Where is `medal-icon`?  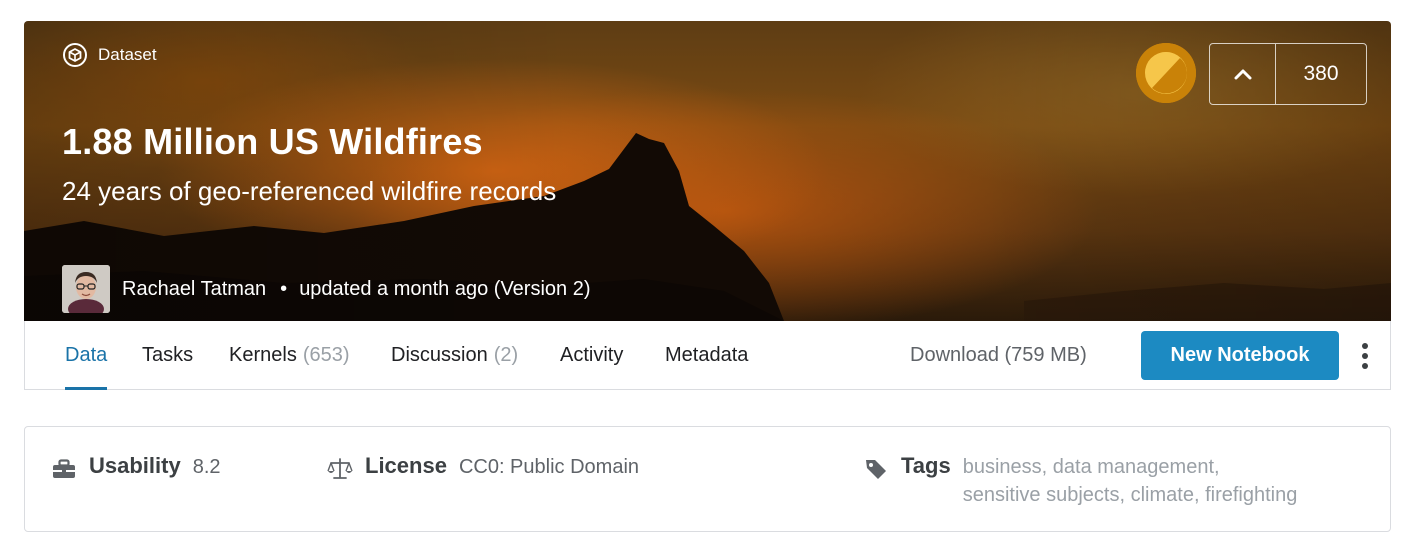
medal-icon is located at coordinates (1166, 73).